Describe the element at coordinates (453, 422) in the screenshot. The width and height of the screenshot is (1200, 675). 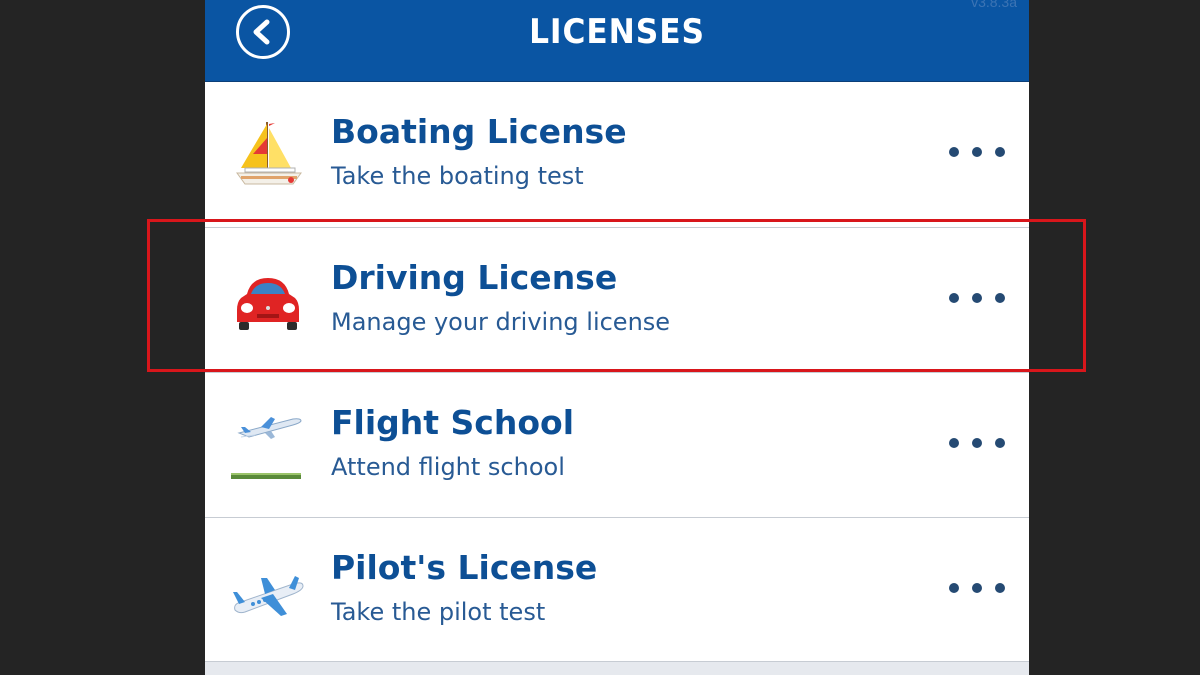
I see `license-title: Flight School` at that location.